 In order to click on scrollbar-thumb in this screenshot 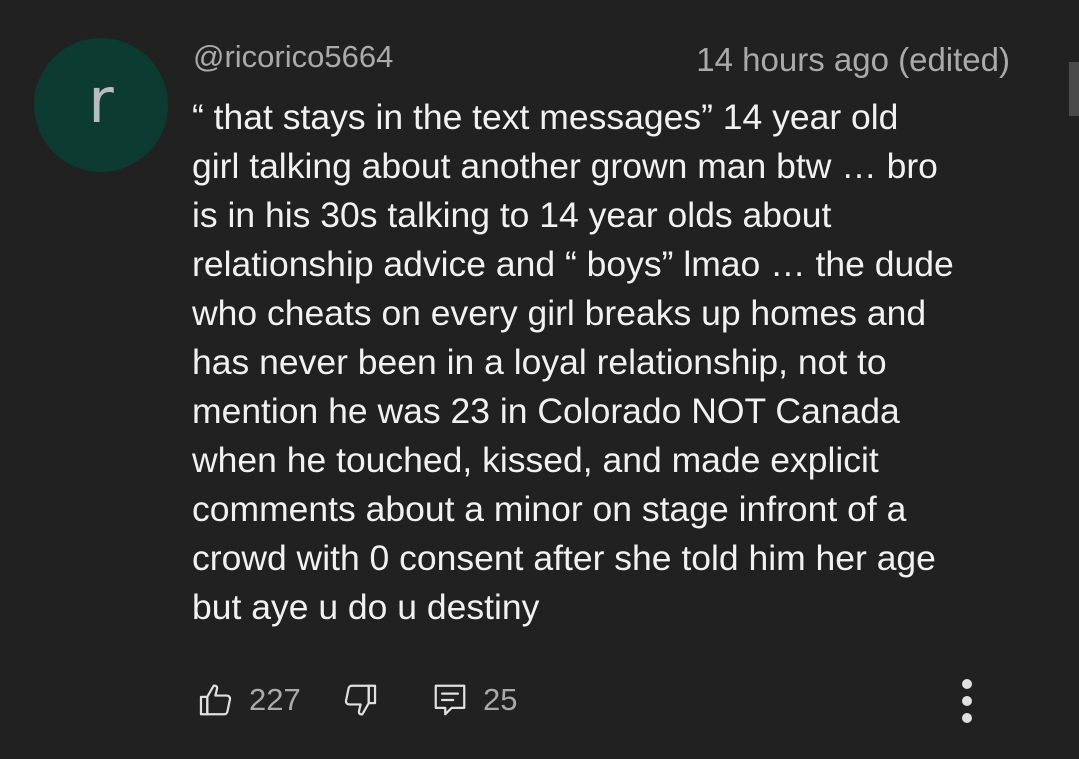, I will do `click(1074, 89)`.